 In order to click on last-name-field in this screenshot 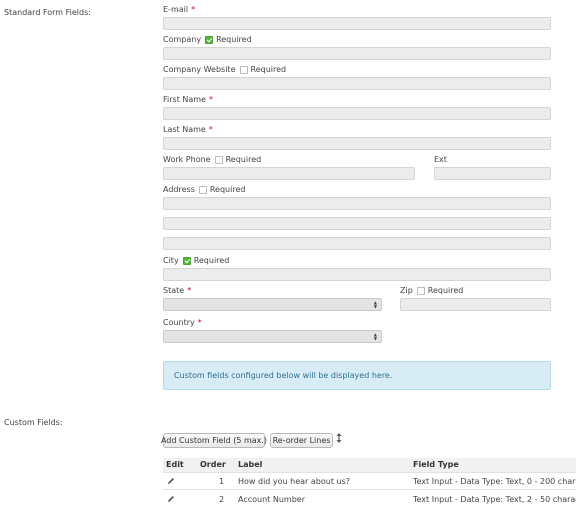, I will do `click(357, 143)`.